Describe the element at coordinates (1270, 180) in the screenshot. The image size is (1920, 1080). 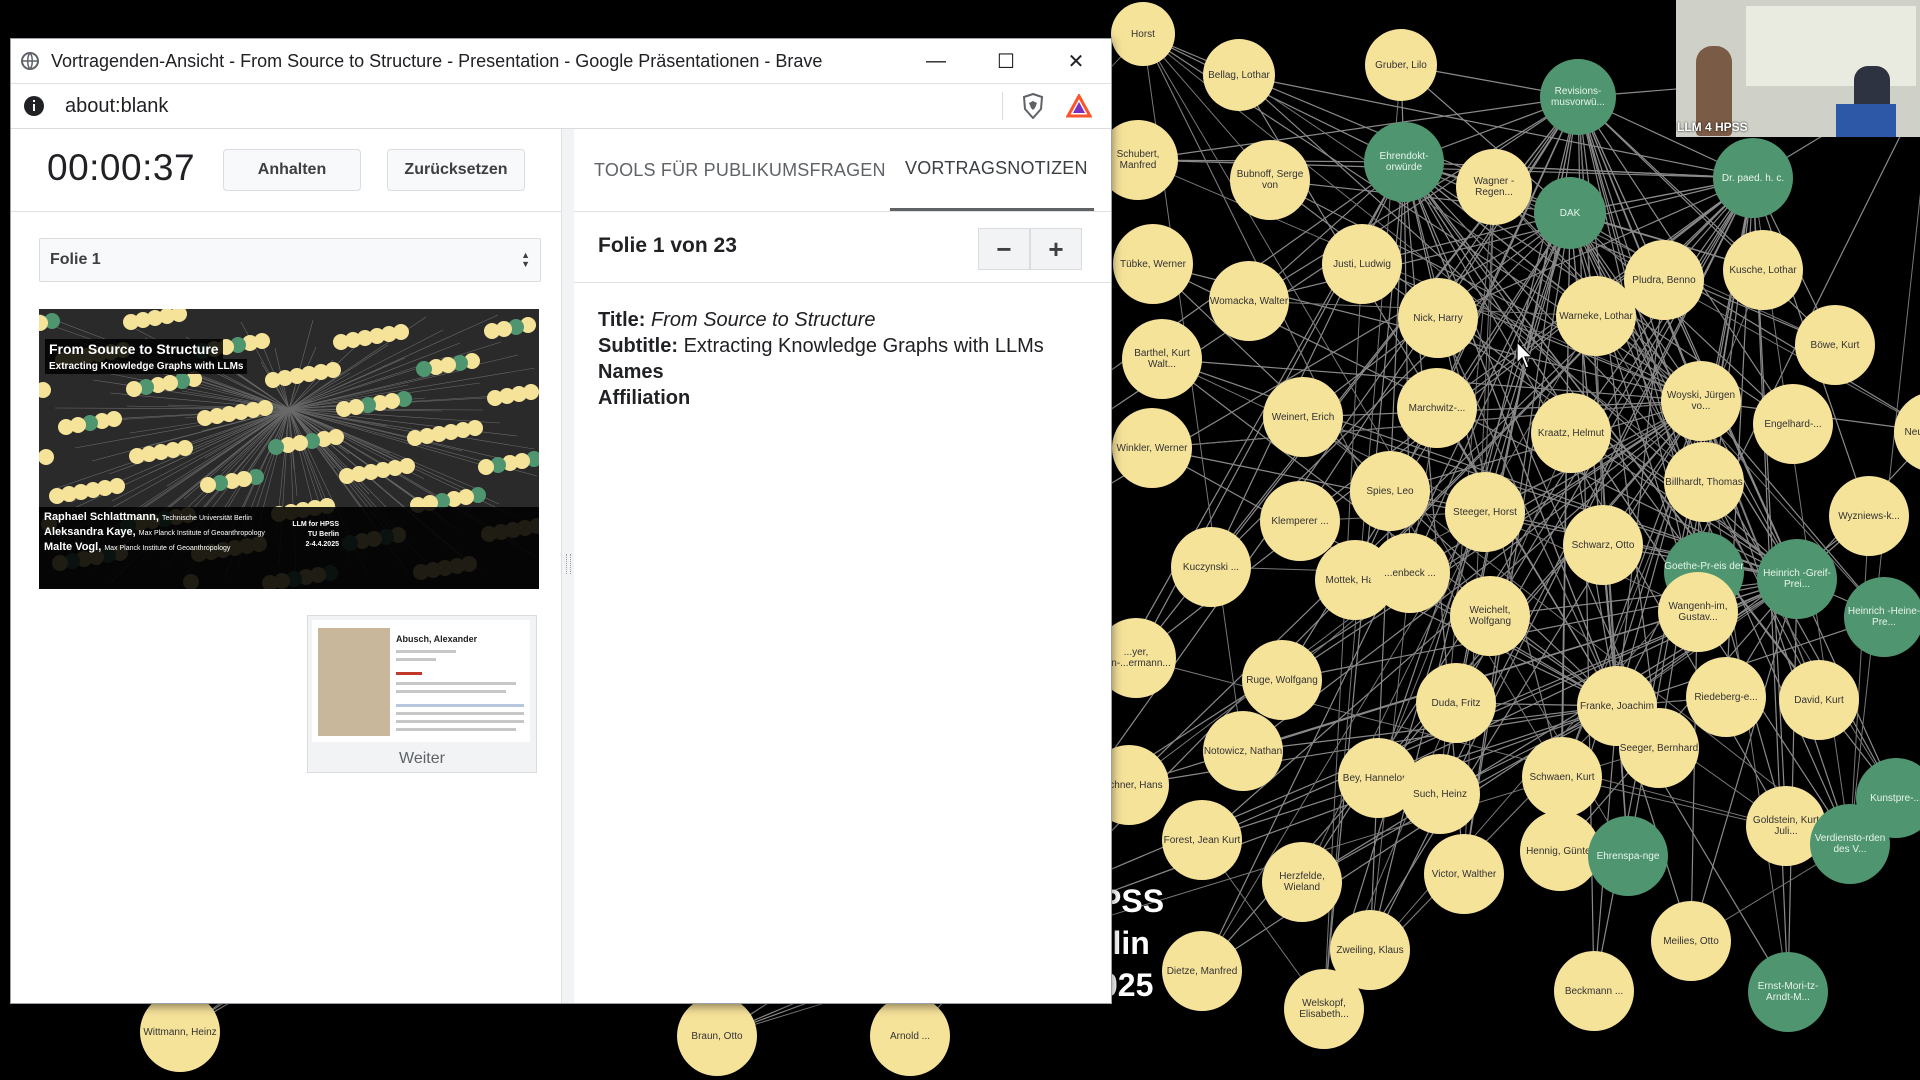
I see `graph-node: Bubnoff, Serge von` at that location.